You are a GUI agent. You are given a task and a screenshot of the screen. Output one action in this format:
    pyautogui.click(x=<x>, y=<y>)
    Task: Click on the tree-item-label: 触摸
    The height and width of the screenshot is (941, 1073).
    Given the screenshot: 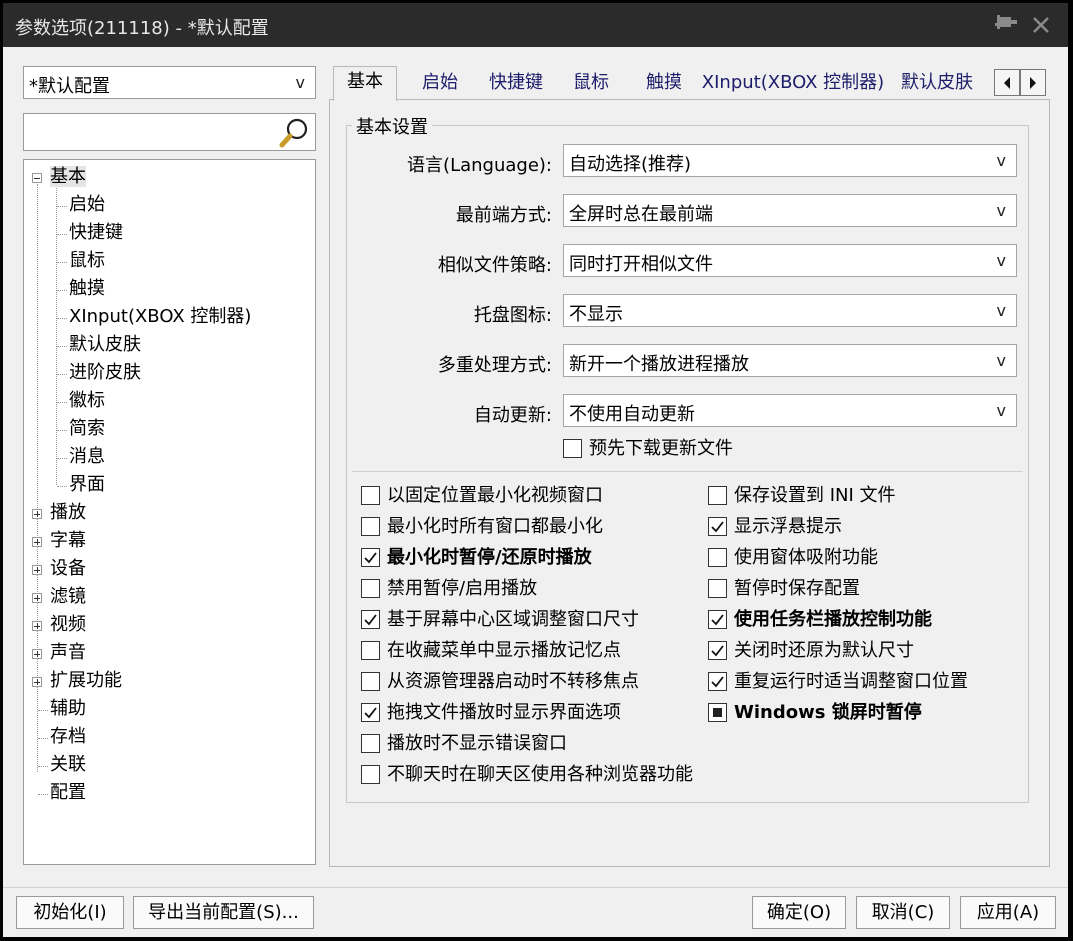 What is the action you would take?
    pyautogui.click(x=87, y=288)
    